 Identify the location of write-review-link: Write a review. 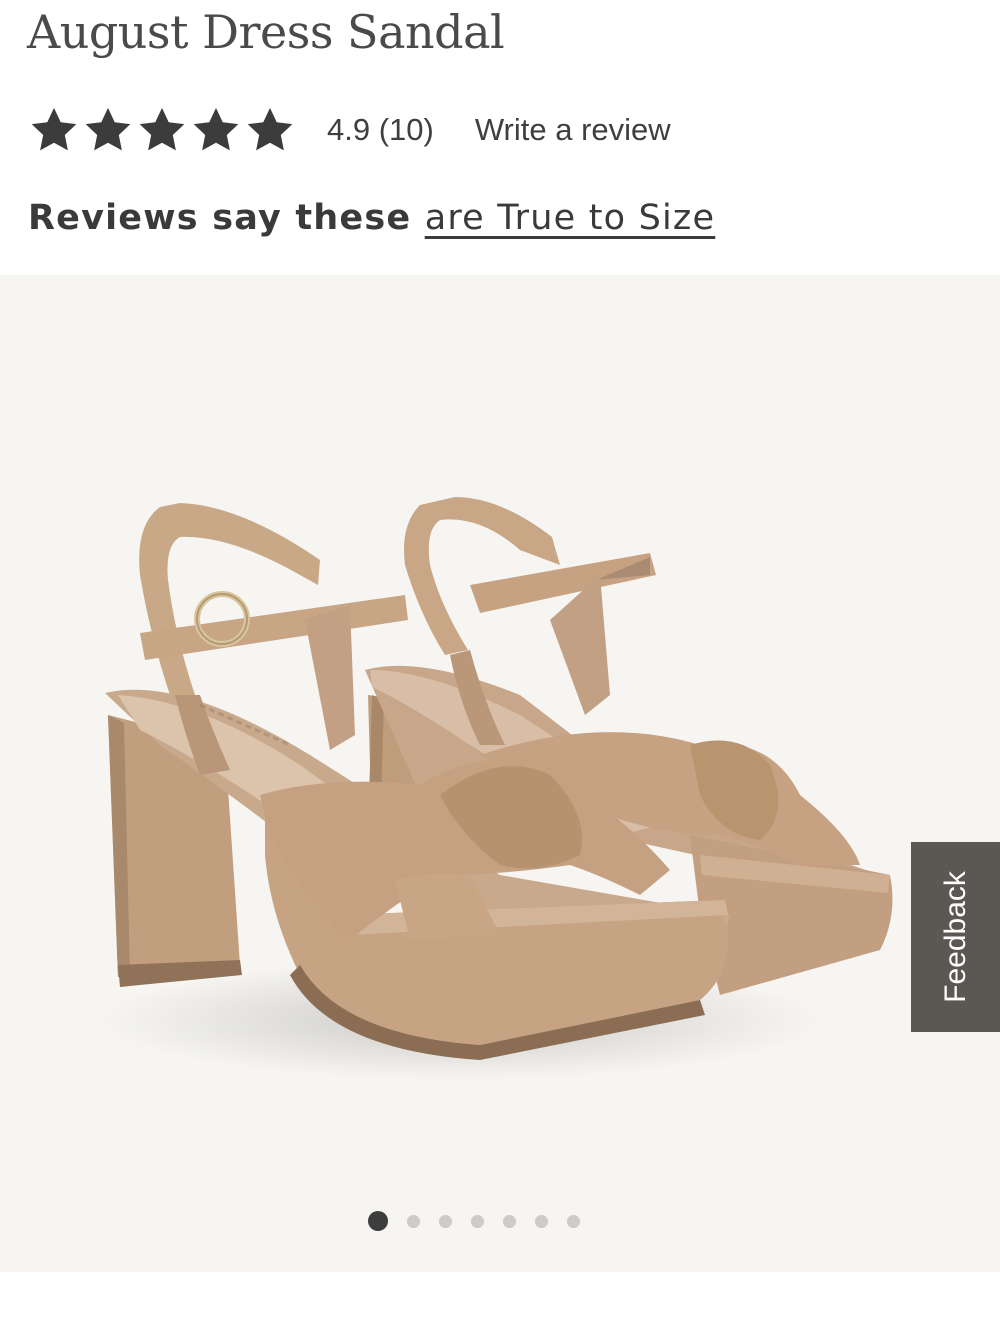
(573, 130).